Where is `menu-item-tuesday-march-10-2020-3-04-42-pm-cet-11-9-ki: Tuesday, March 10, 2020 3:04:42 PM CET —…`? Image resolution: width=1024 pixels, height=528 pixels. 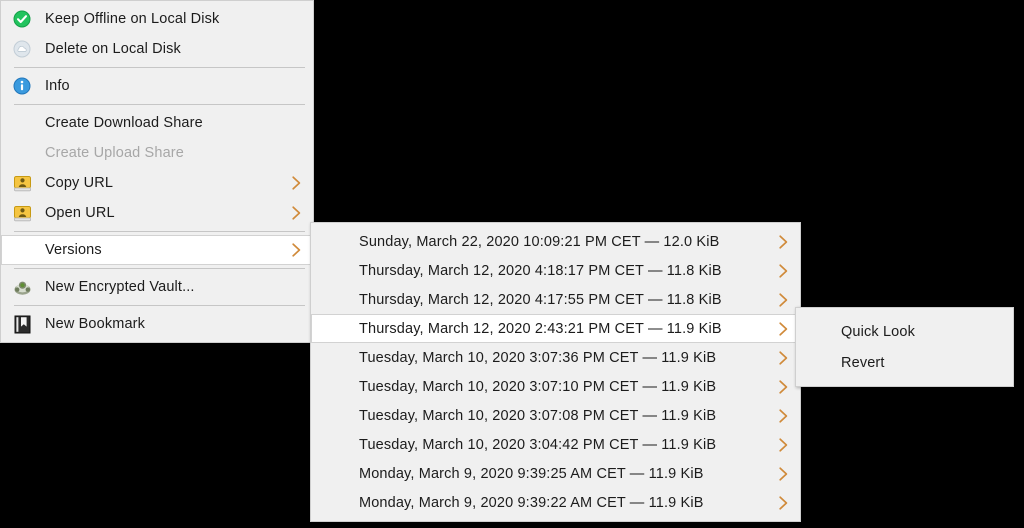
menu-item-tuesday-march-10-2020-3-04-42-pm-cet-11-9-ki: Tuesday, March 10, 2020 3:04:42 PM CET —… is located at coordinates (555, 444).